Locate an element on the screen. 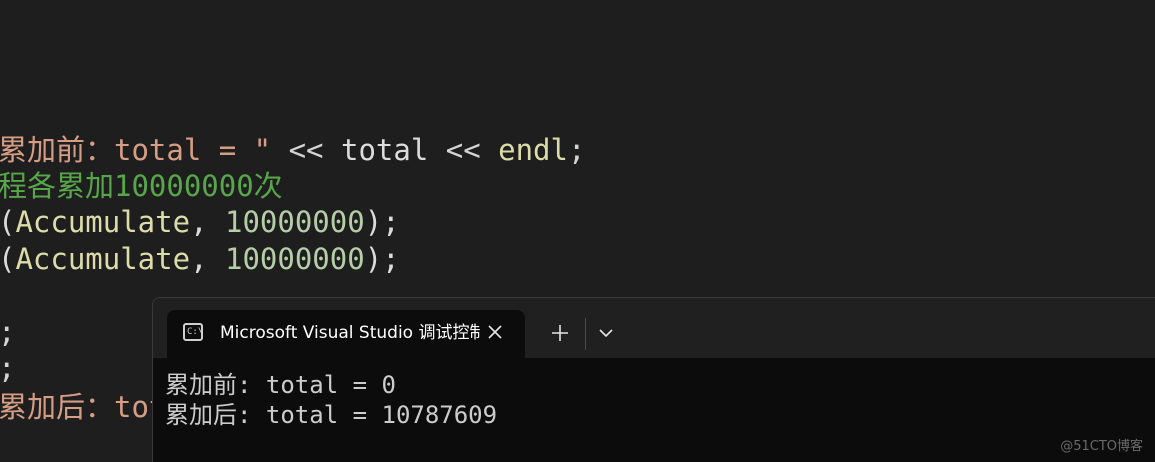  code-line-6: ; is located at coordinates (7, 368).